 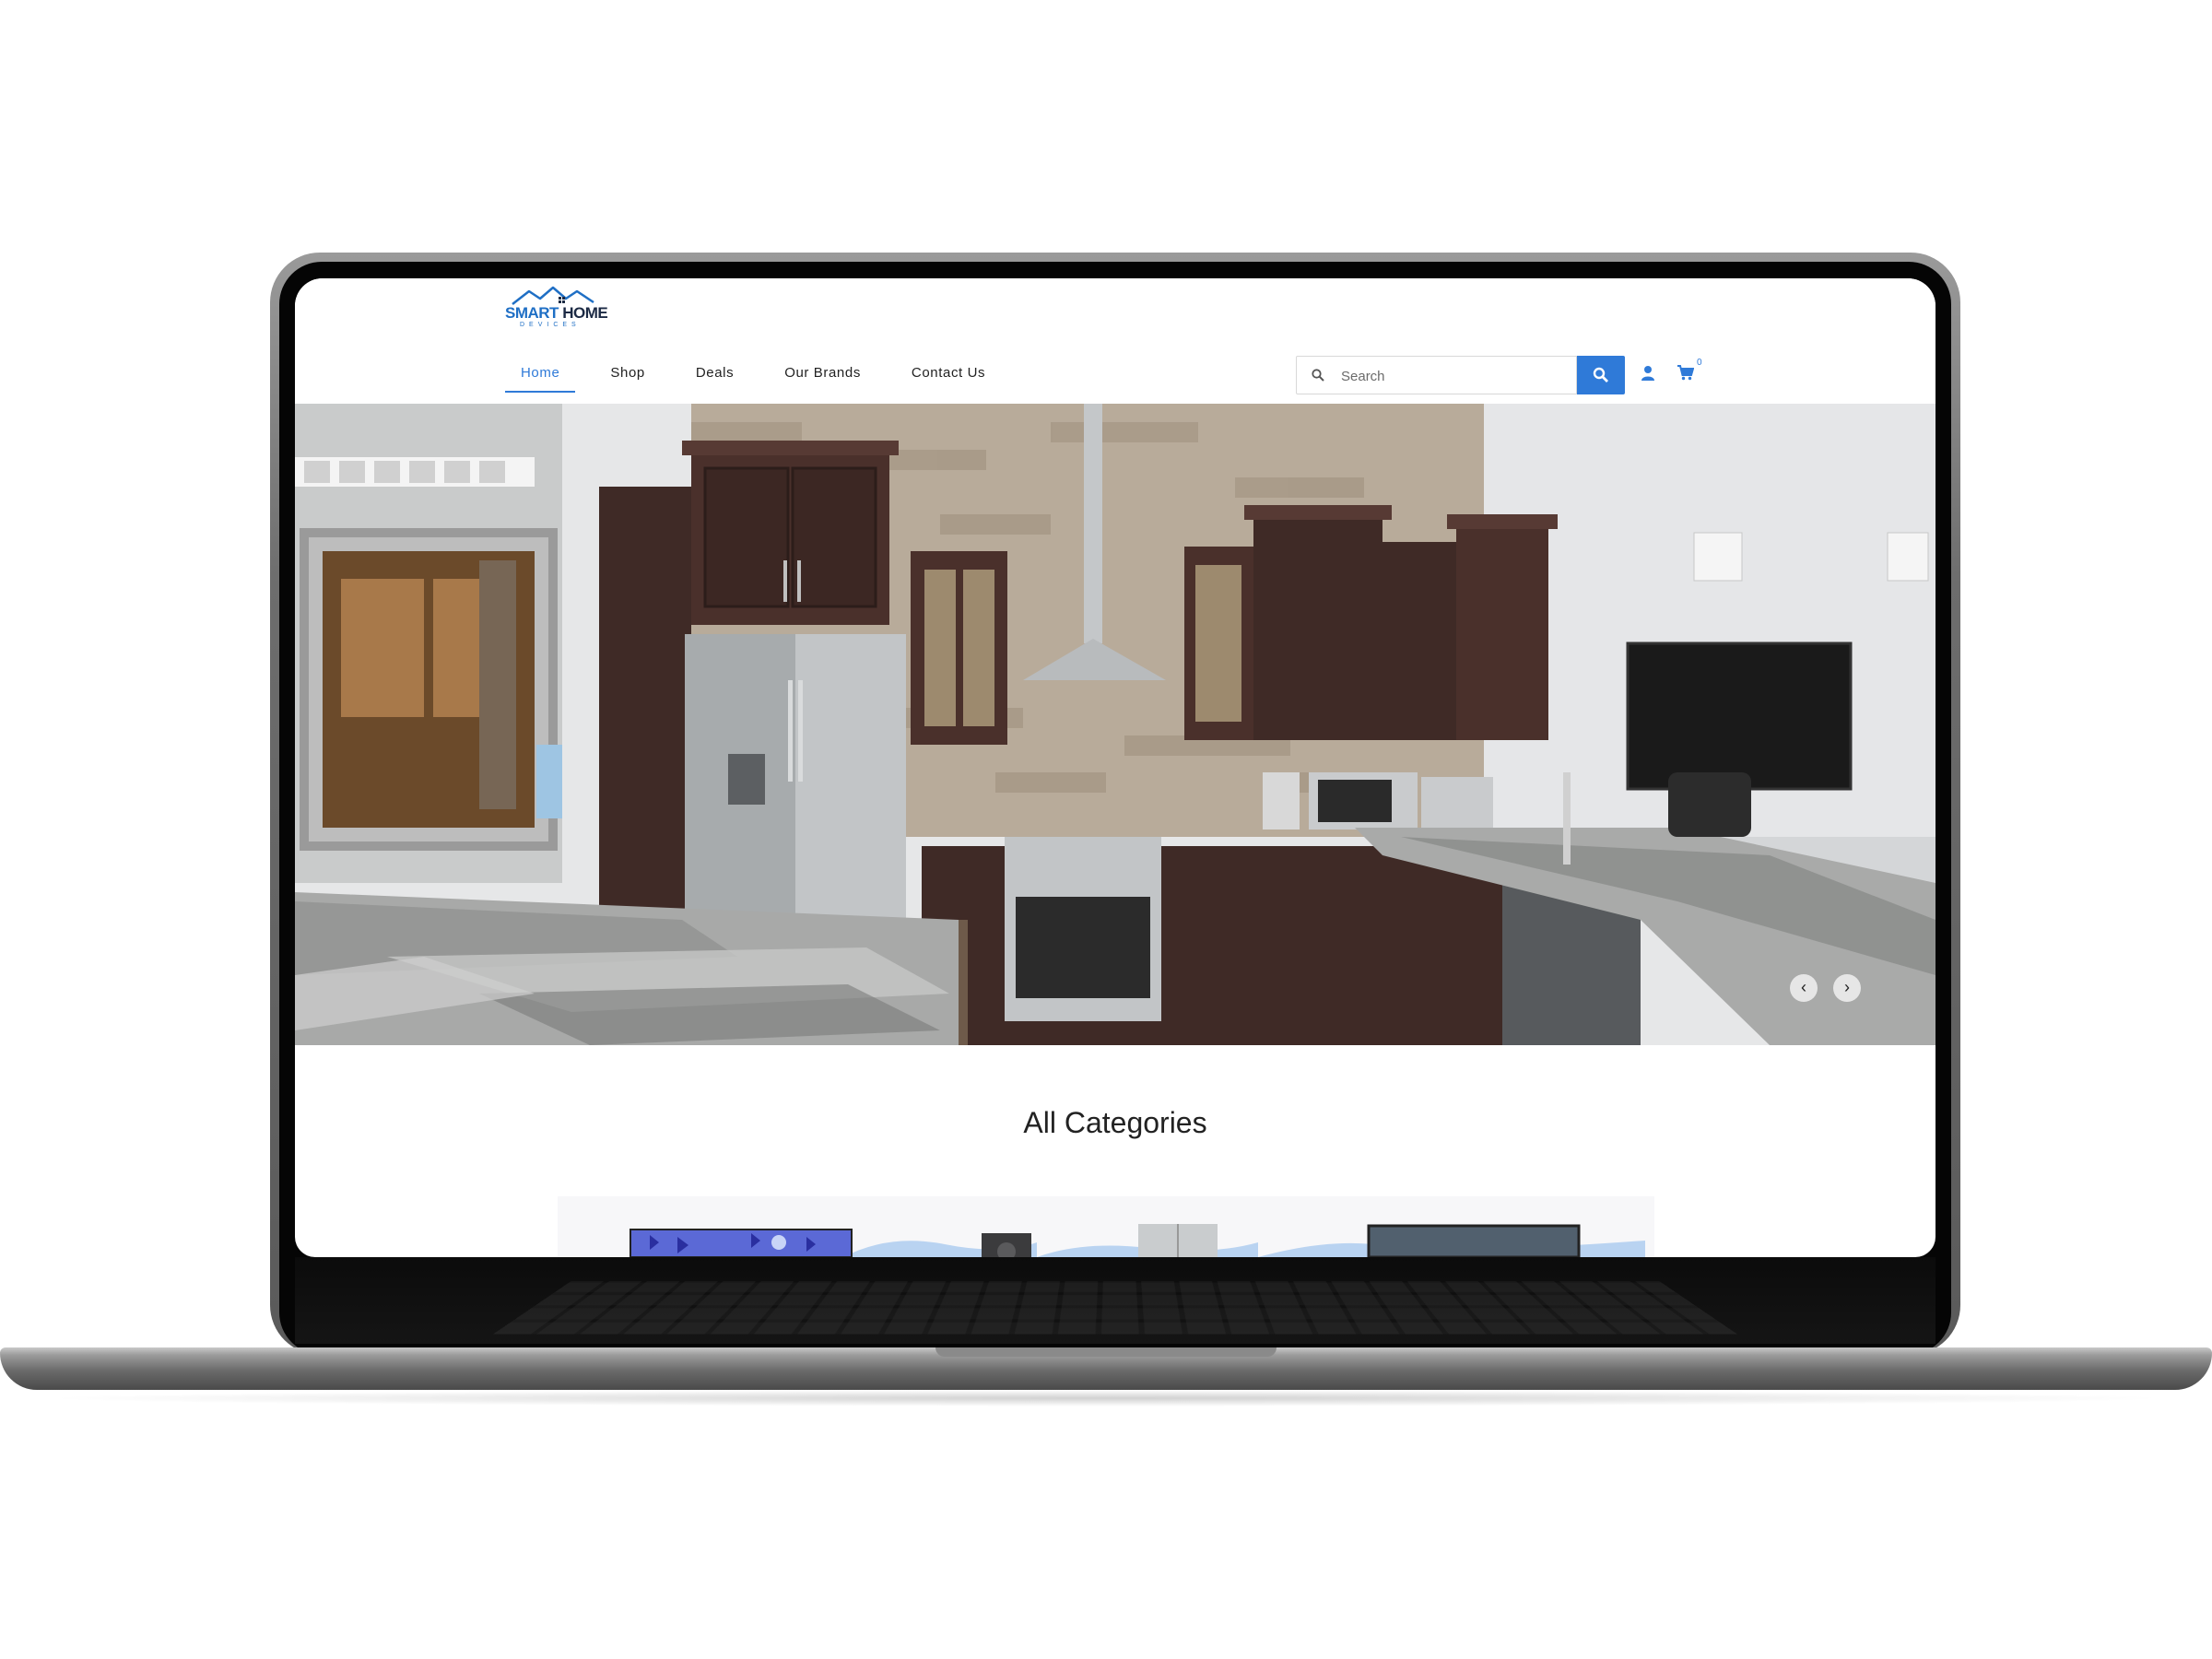 What do you see at coordinates (550, 325) in the screenshot?
I see `logo-subtitle: DEVICES` at bounding box center [550, 325].